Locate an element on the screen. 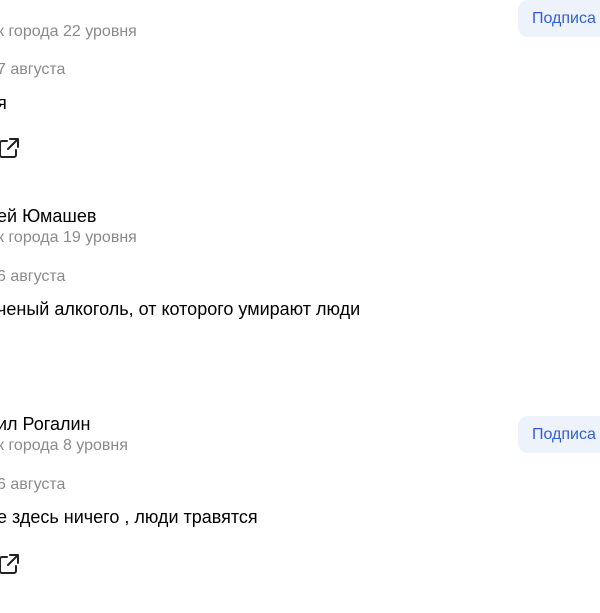 The width and height of the screenshot is (600, 613). review-author: ил Рогалин is located at coordinates (45, 424).